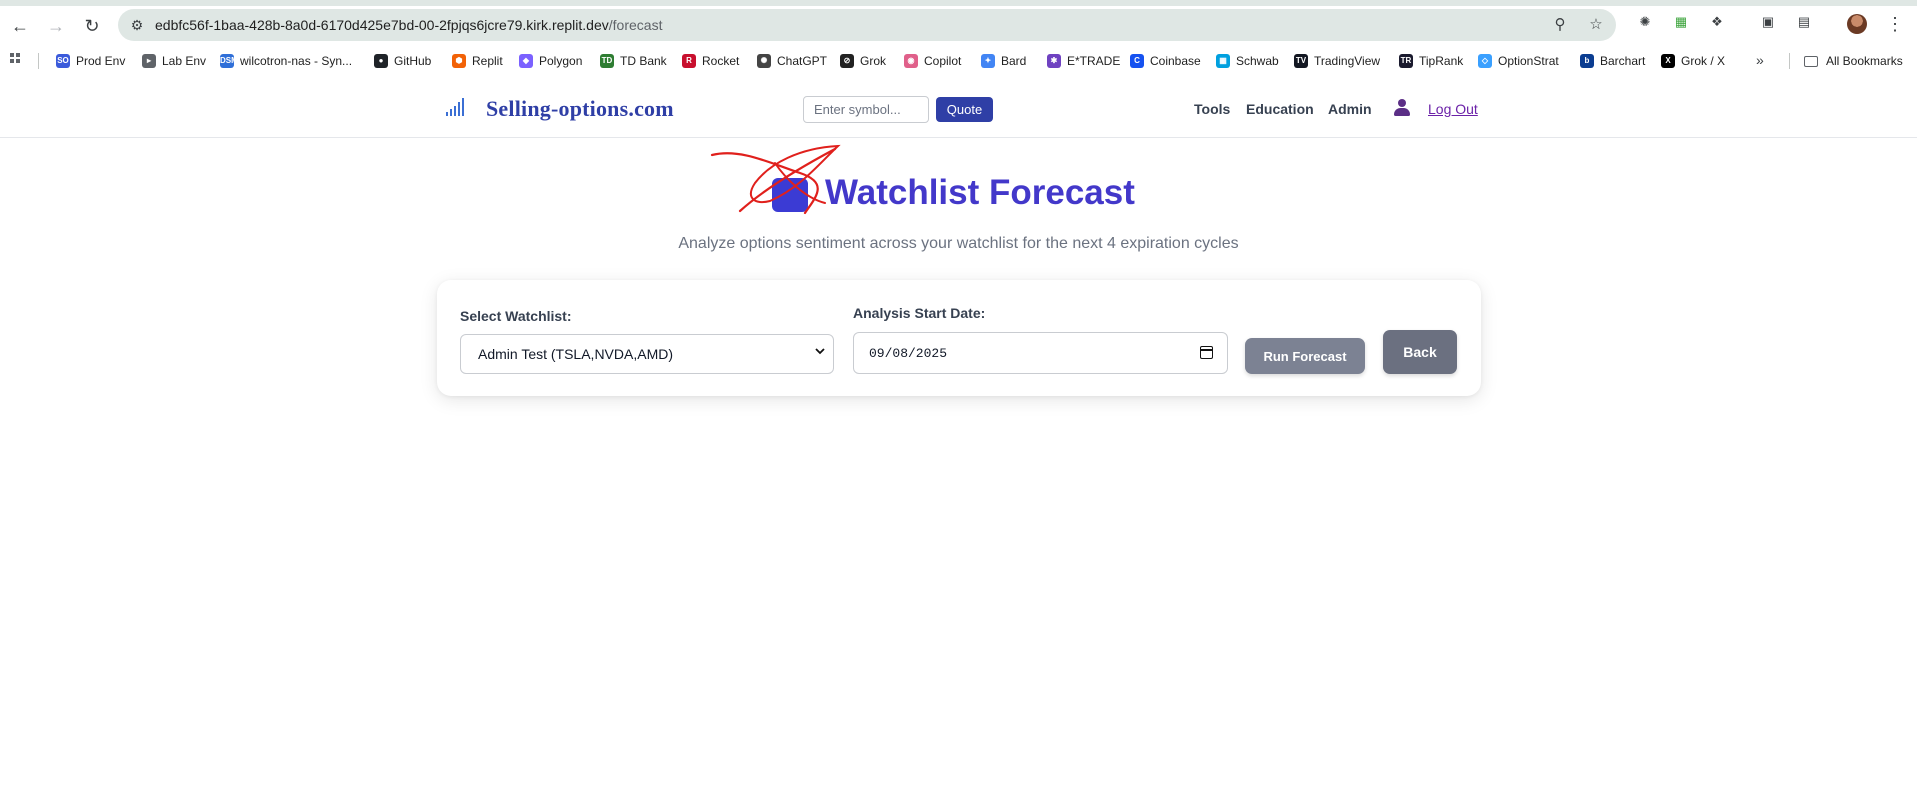  I want to click on bookmark-item: b Barchart, so click(1612, 61).